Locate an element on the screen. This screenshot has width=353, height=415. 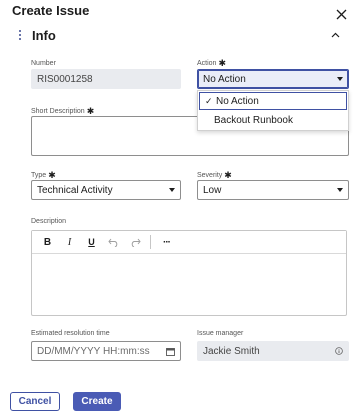
type-selected-value: Technical Activity is located at coordinates (75, 190).